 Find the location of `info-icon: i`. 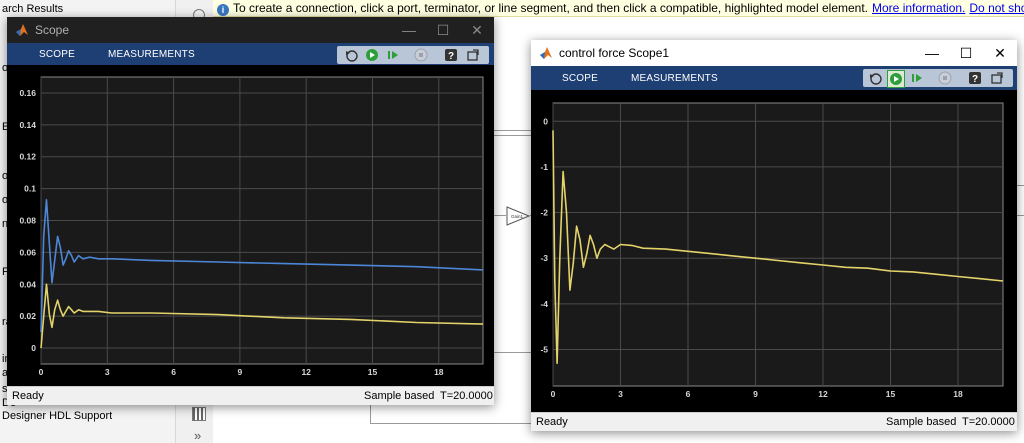

info-icon: i is located at coordinates (223, 10).